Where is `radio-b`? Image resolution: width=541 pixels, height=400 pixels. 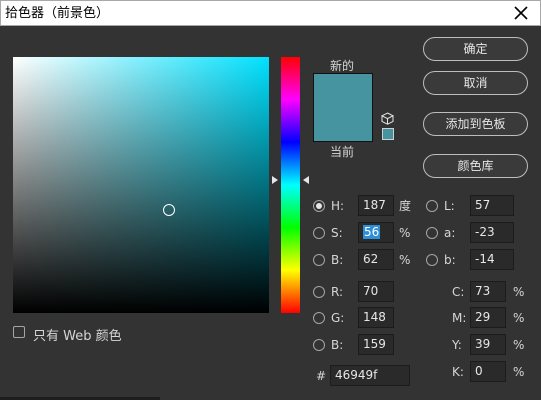
radio-b is located at coordinates (319, 260).